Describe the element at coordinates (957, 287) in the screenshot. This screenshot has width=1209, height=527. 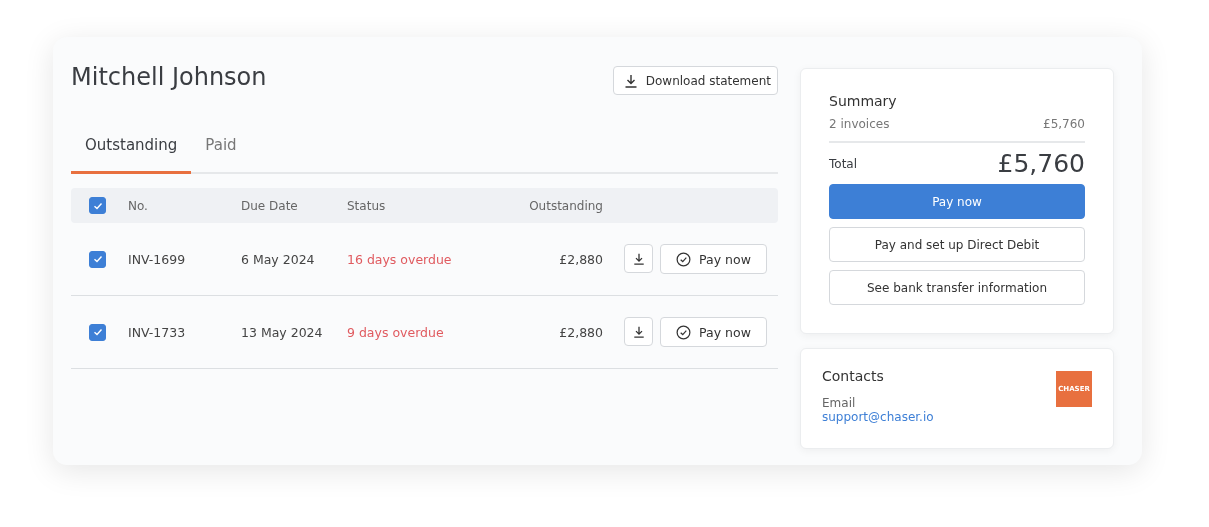
I see `payment-button: See bank transfer information` at that location.